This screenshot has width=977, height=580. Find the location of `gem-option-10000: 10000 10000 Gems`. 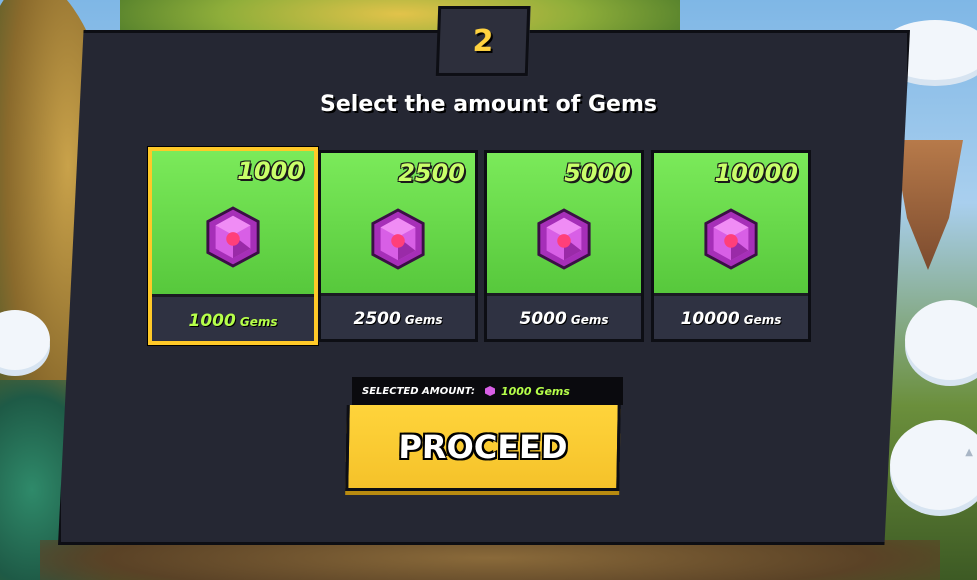

gem-option-10000: 10000 10000 Gems is located at coordinates (731, 246).